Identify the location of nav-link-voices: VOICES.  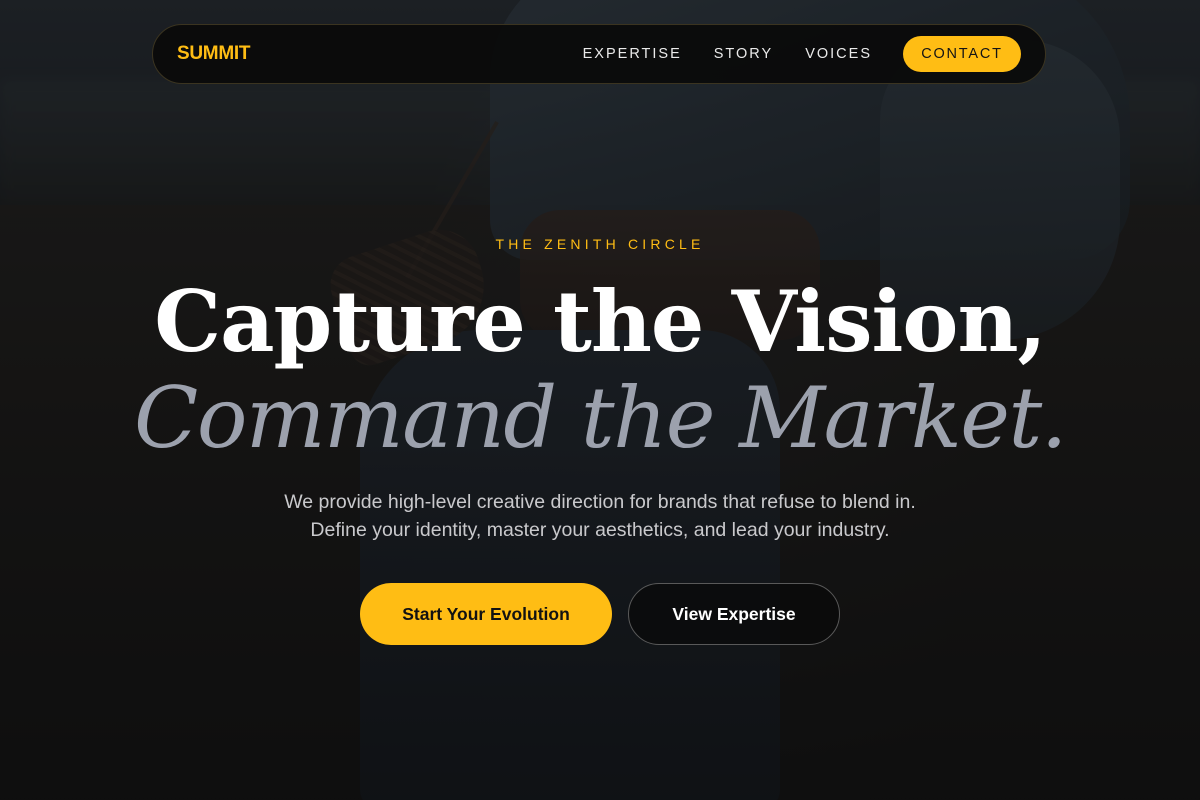
(838, 54).